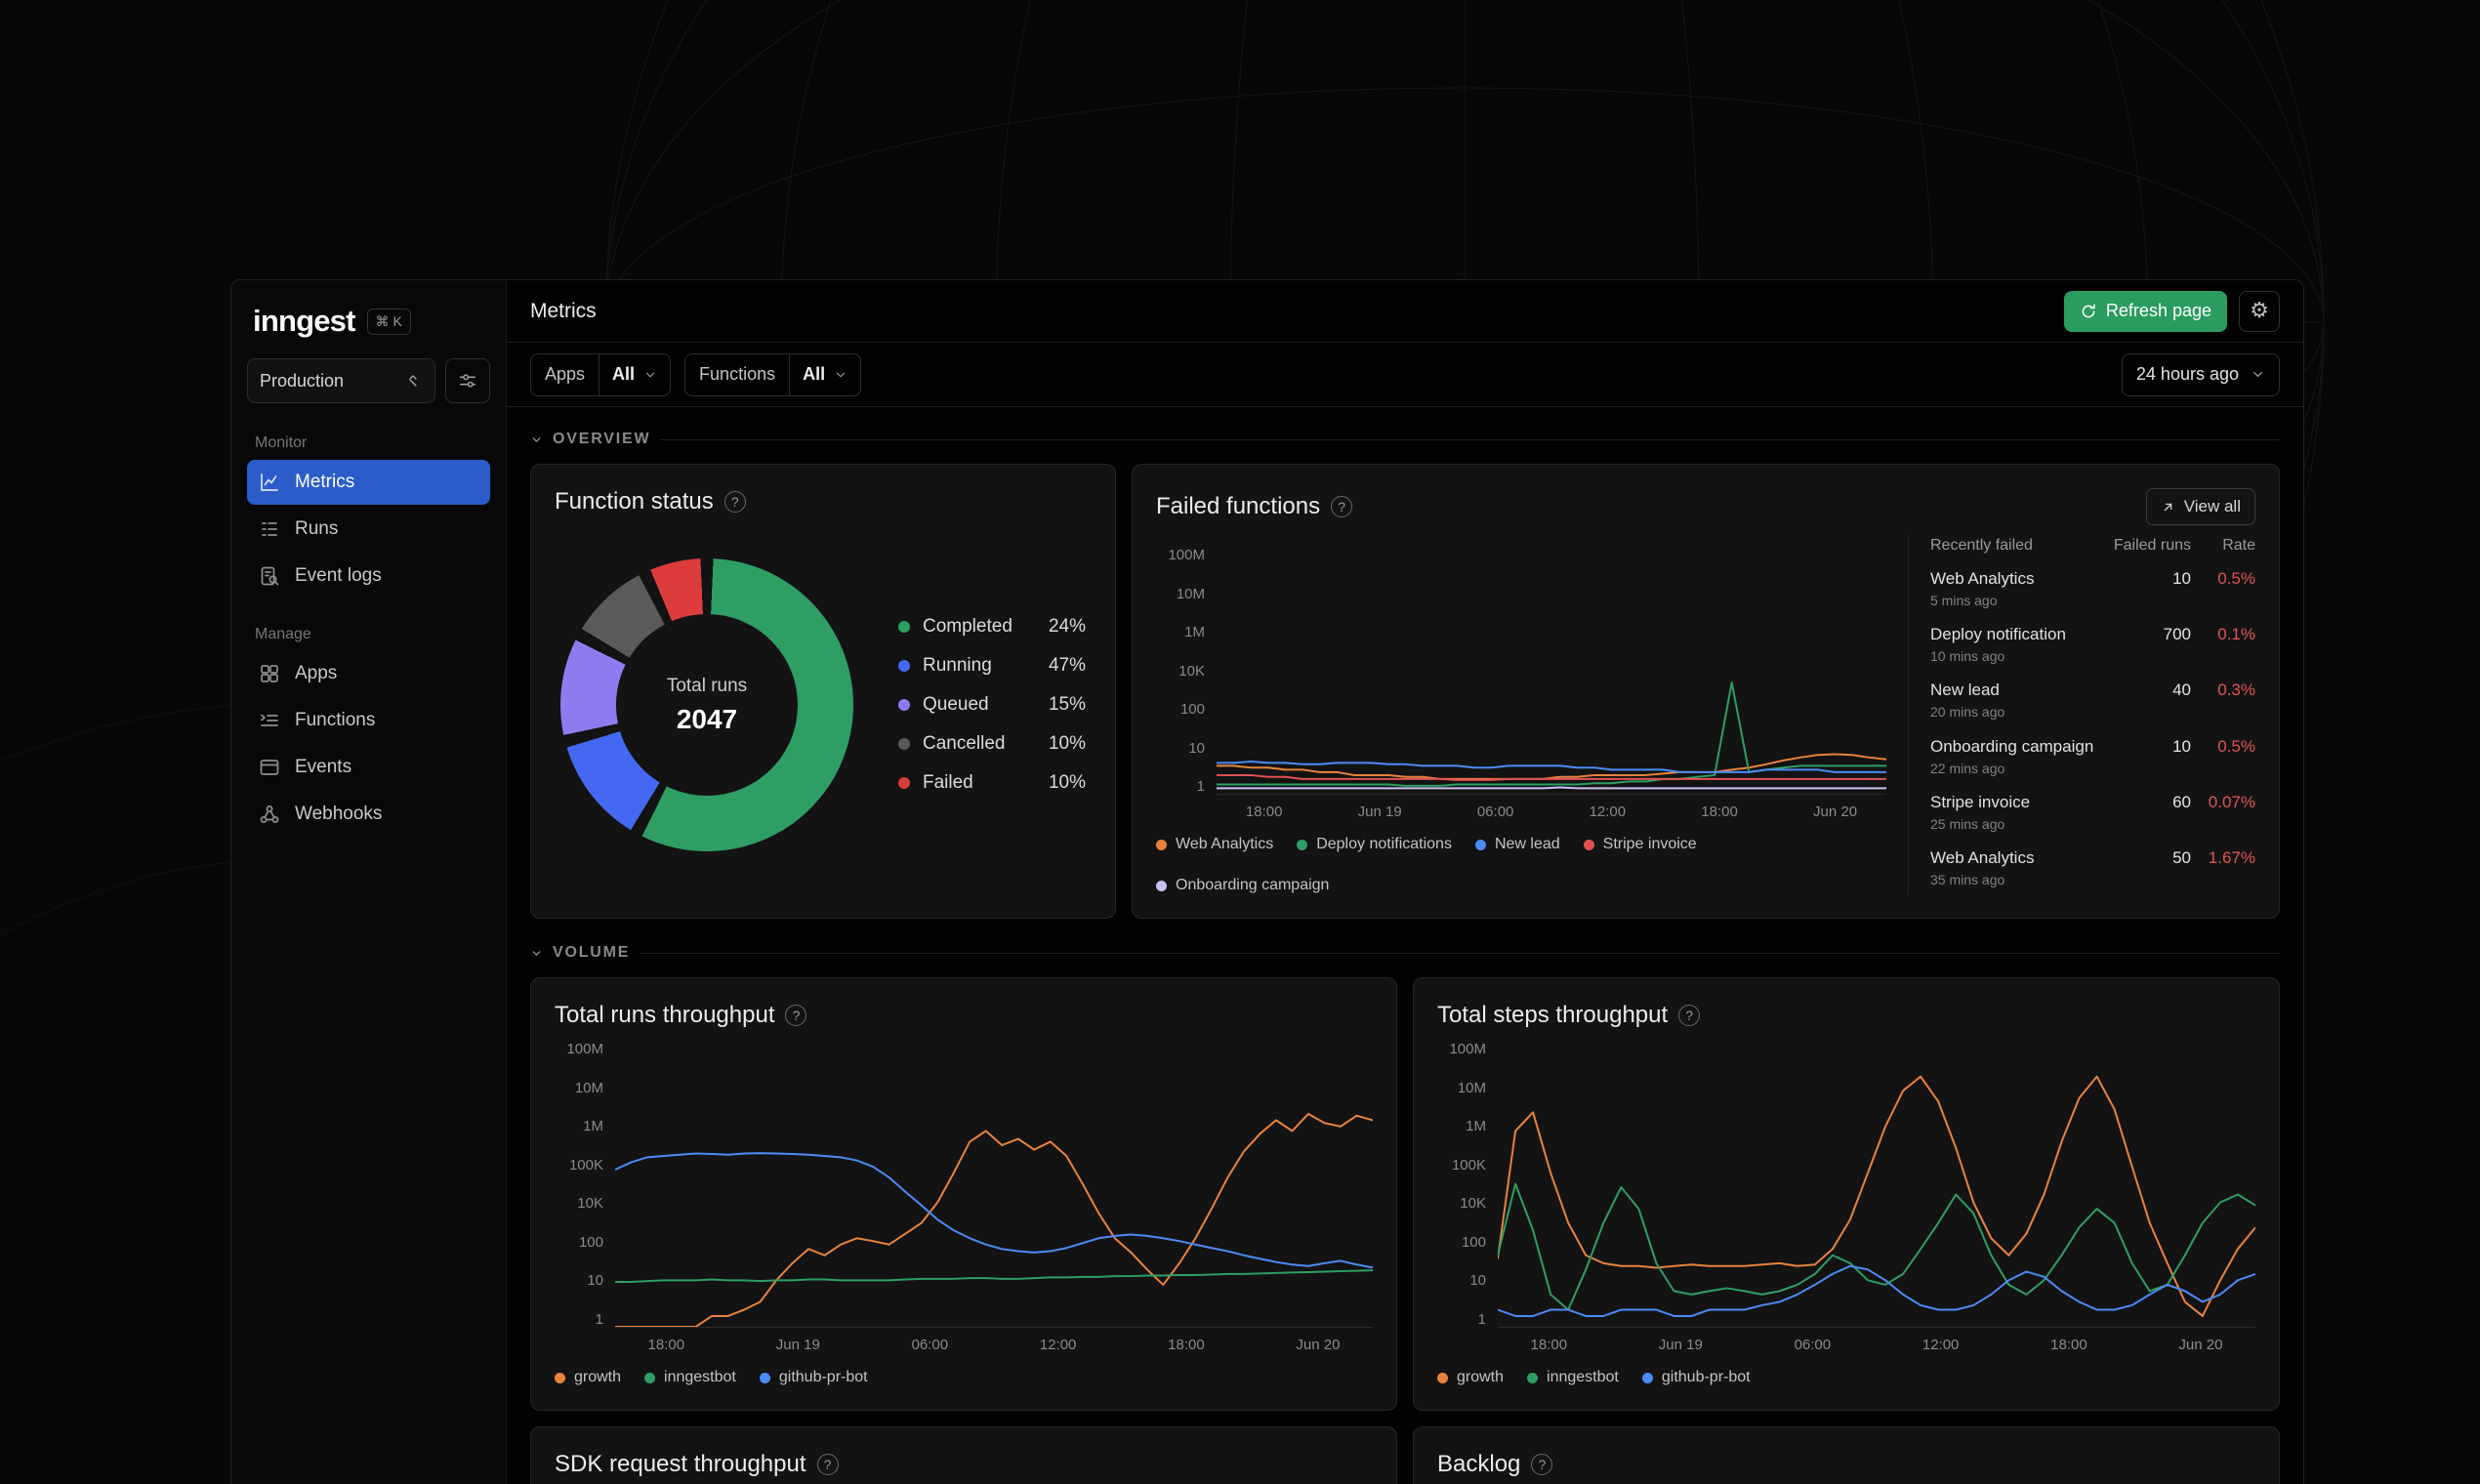 This screenshot has height=1484, width=2480. Describe the element at coordinates (2200, 507) in the screenshot. I see `view-all-button: View all` at that location.